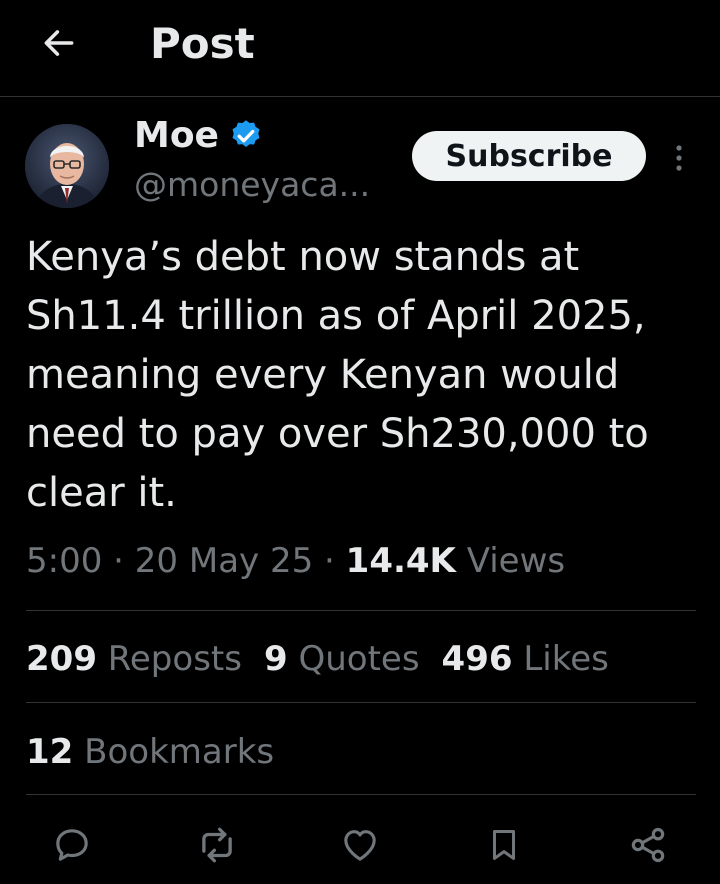 Image resolution: width=720 pixels, height=884 pixels. I want to click on likes-stat: 496 Likes, so click(525, 659).